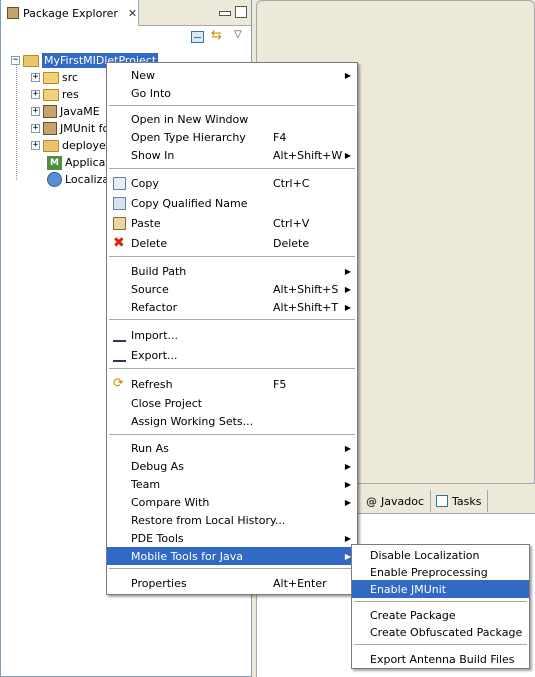 The image size is (535, 677). Describe the element at coordinates (126, 37) in the screenshot. I see `view-toolbar: ⇆ ▽` at that location.